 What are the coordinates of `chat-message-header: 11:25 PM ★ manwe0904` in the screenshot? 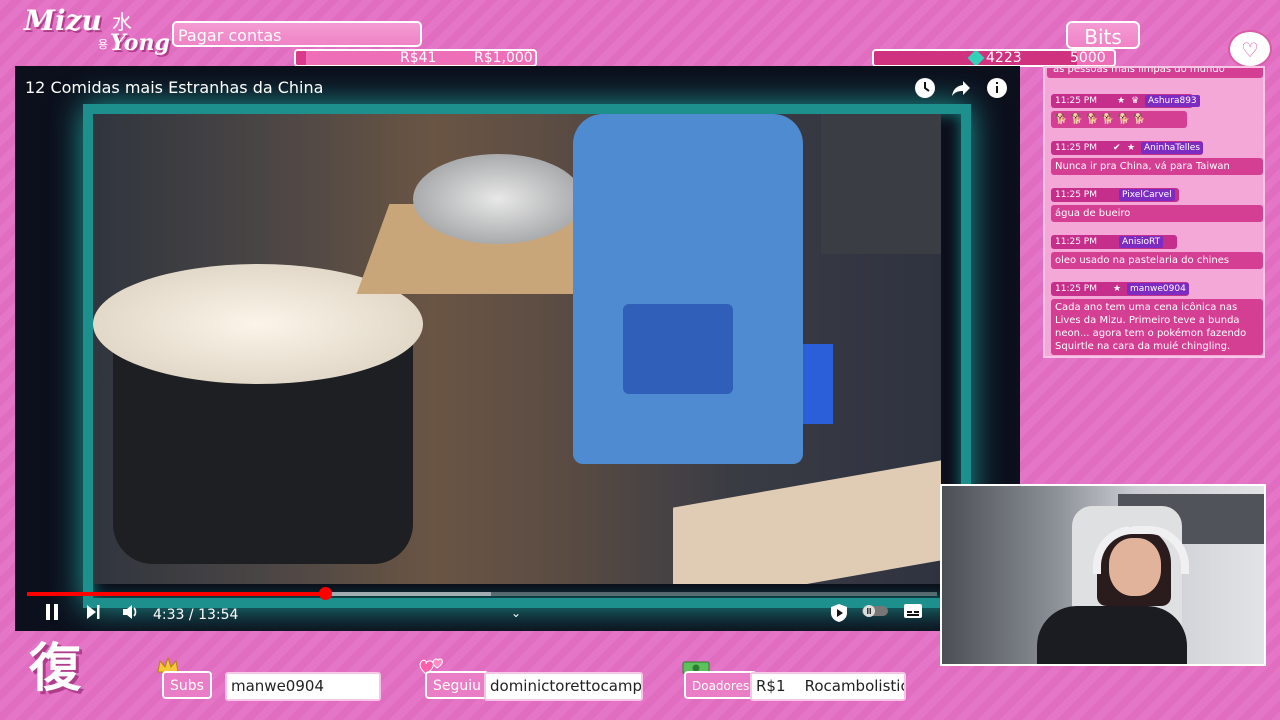 It's located at (1120, 289).